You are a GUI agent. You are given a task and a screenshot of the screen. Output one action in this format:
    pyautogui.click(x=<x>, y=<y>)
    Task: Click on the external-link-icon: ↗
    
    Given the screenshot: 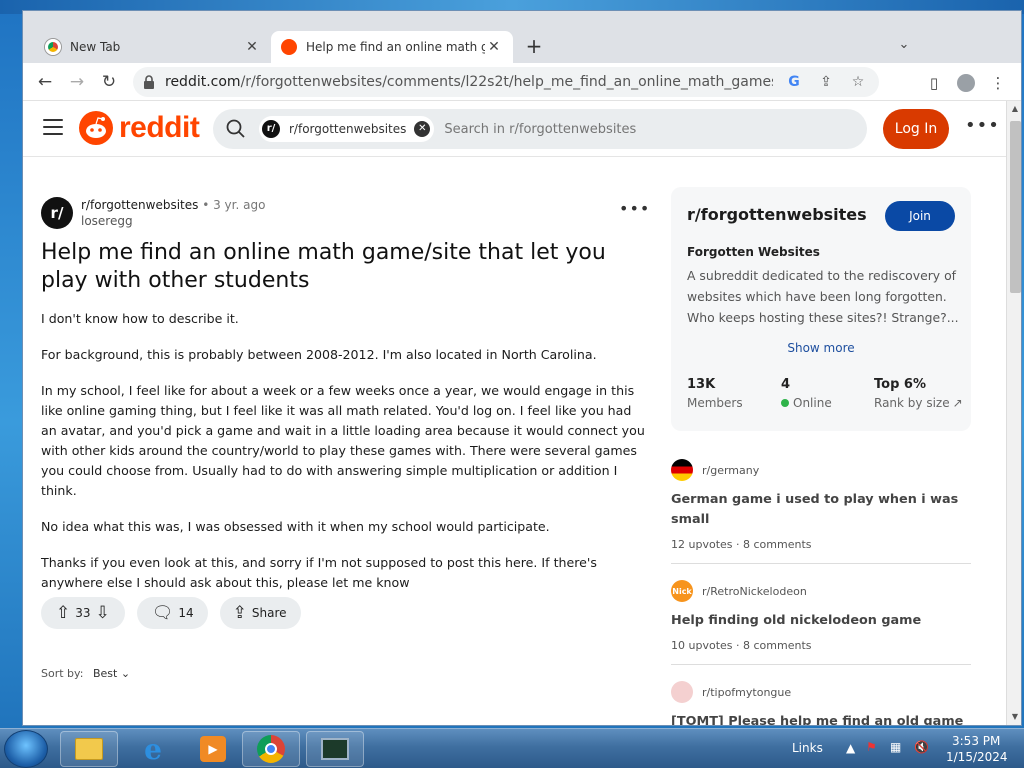 What is the action you would take?
    pyautogui.click(x=958, y=403)
    